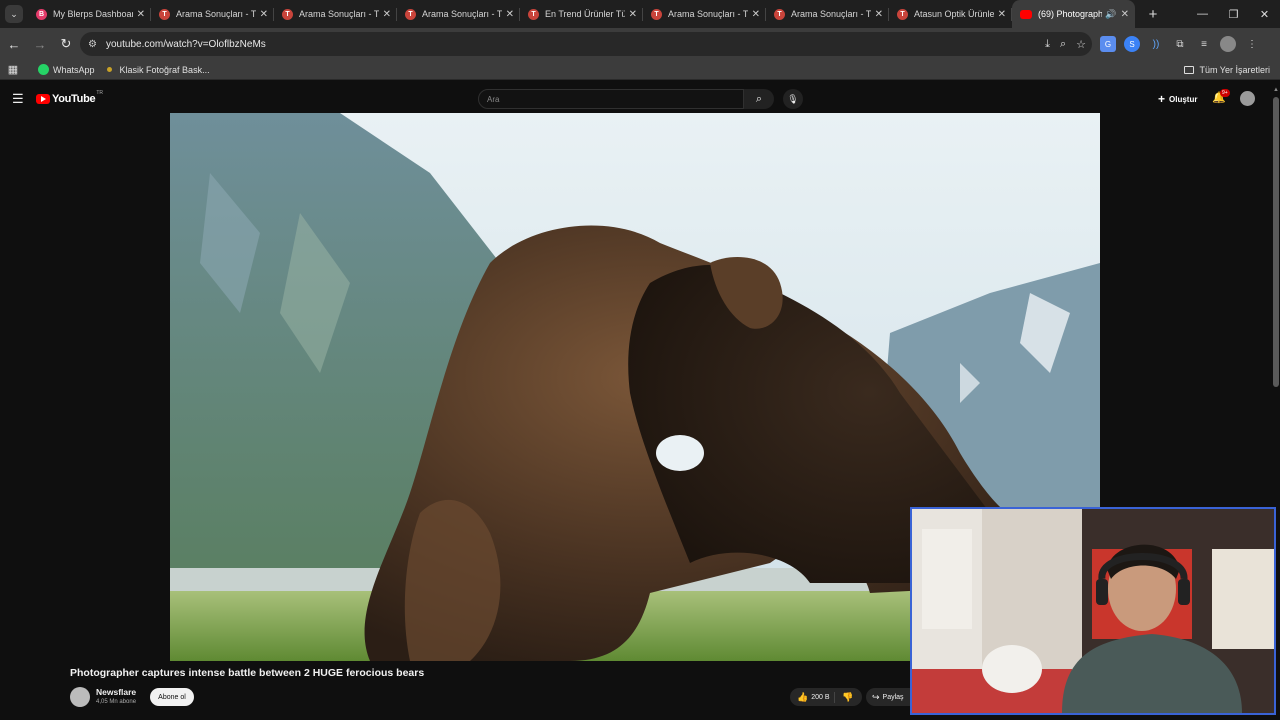 The height and width of the screenshot is (720, 1280). I want to click on search-input: Ara, so click(611, 99).